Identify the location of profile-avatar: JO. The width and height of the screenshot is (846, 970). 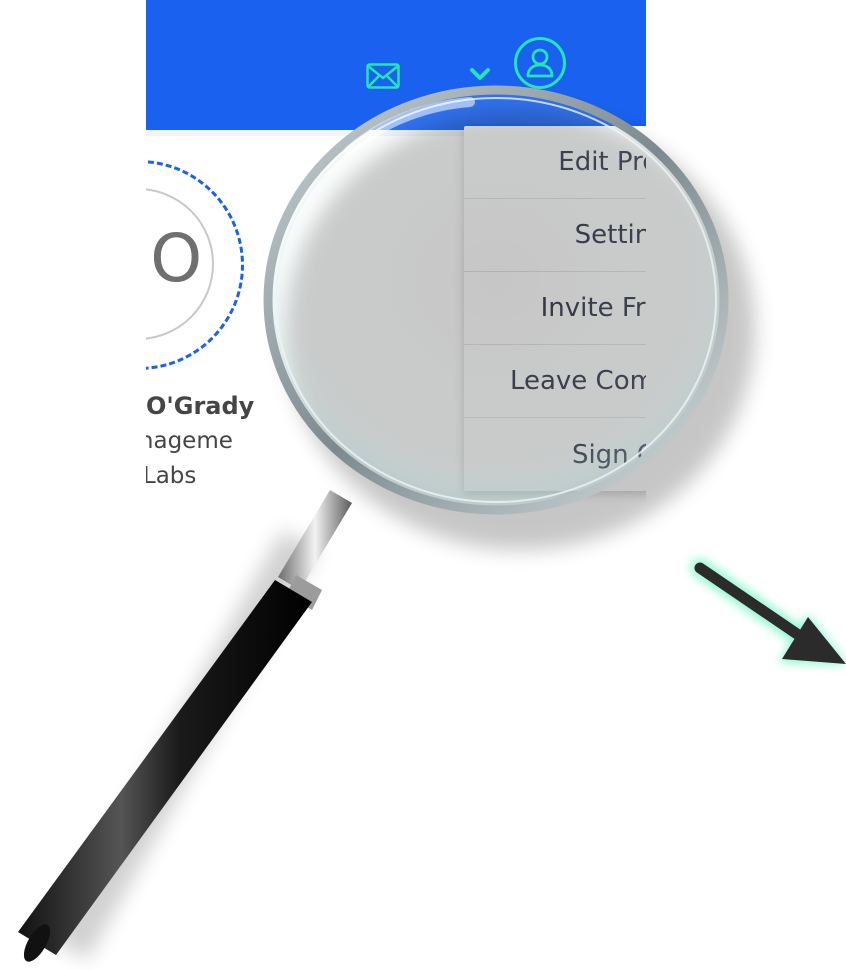
(200, 270).